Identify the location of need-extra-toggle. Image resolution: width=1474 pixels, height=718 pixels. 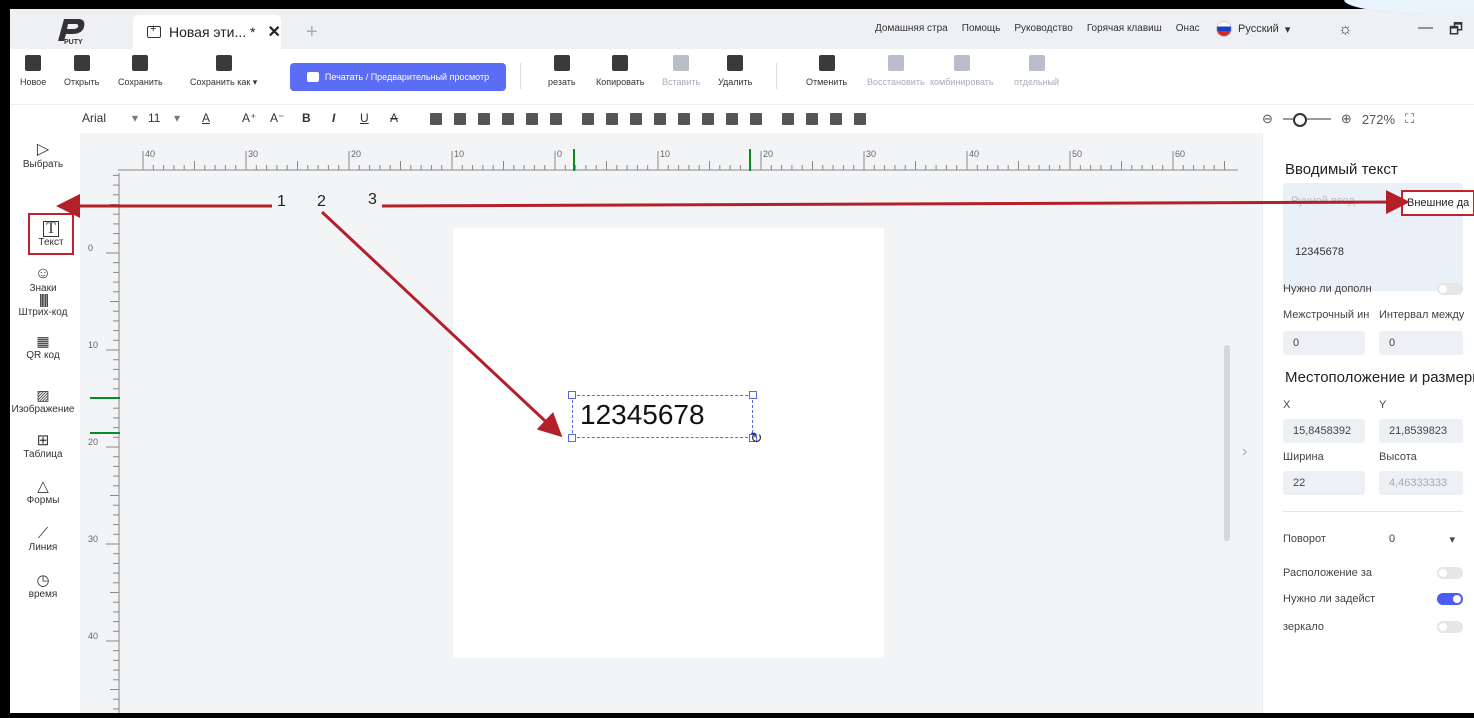
(1450, 289).